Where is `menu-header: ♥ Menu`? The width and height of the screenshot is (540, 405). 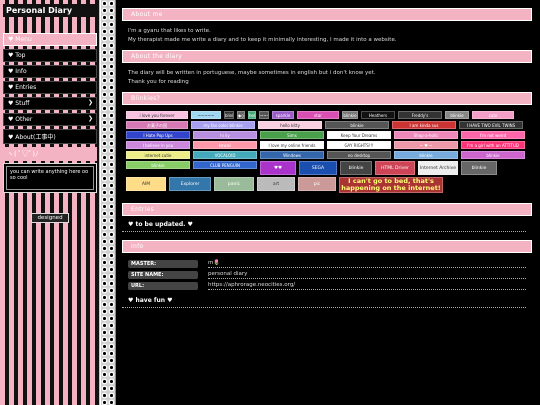 menu-header: ♥ Menu is located at coordinates (50, 39).